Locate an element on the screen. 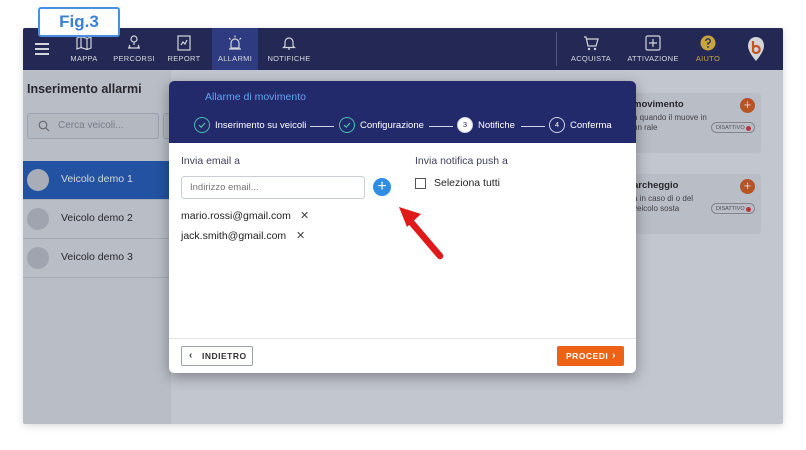 This screenshot has width=806, height=450. figure-label: Fig.3 is located at coordinates (79, 22).